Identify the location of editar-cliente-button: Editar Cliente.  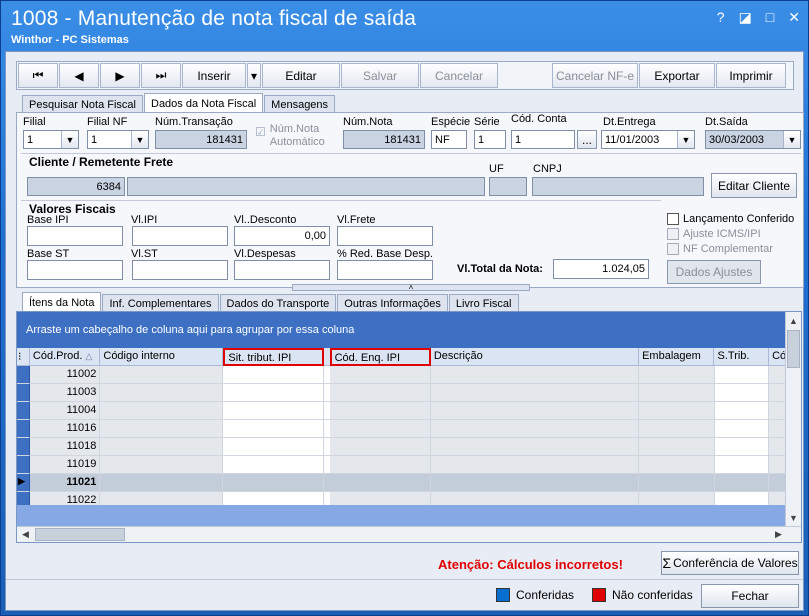
(754, 185).